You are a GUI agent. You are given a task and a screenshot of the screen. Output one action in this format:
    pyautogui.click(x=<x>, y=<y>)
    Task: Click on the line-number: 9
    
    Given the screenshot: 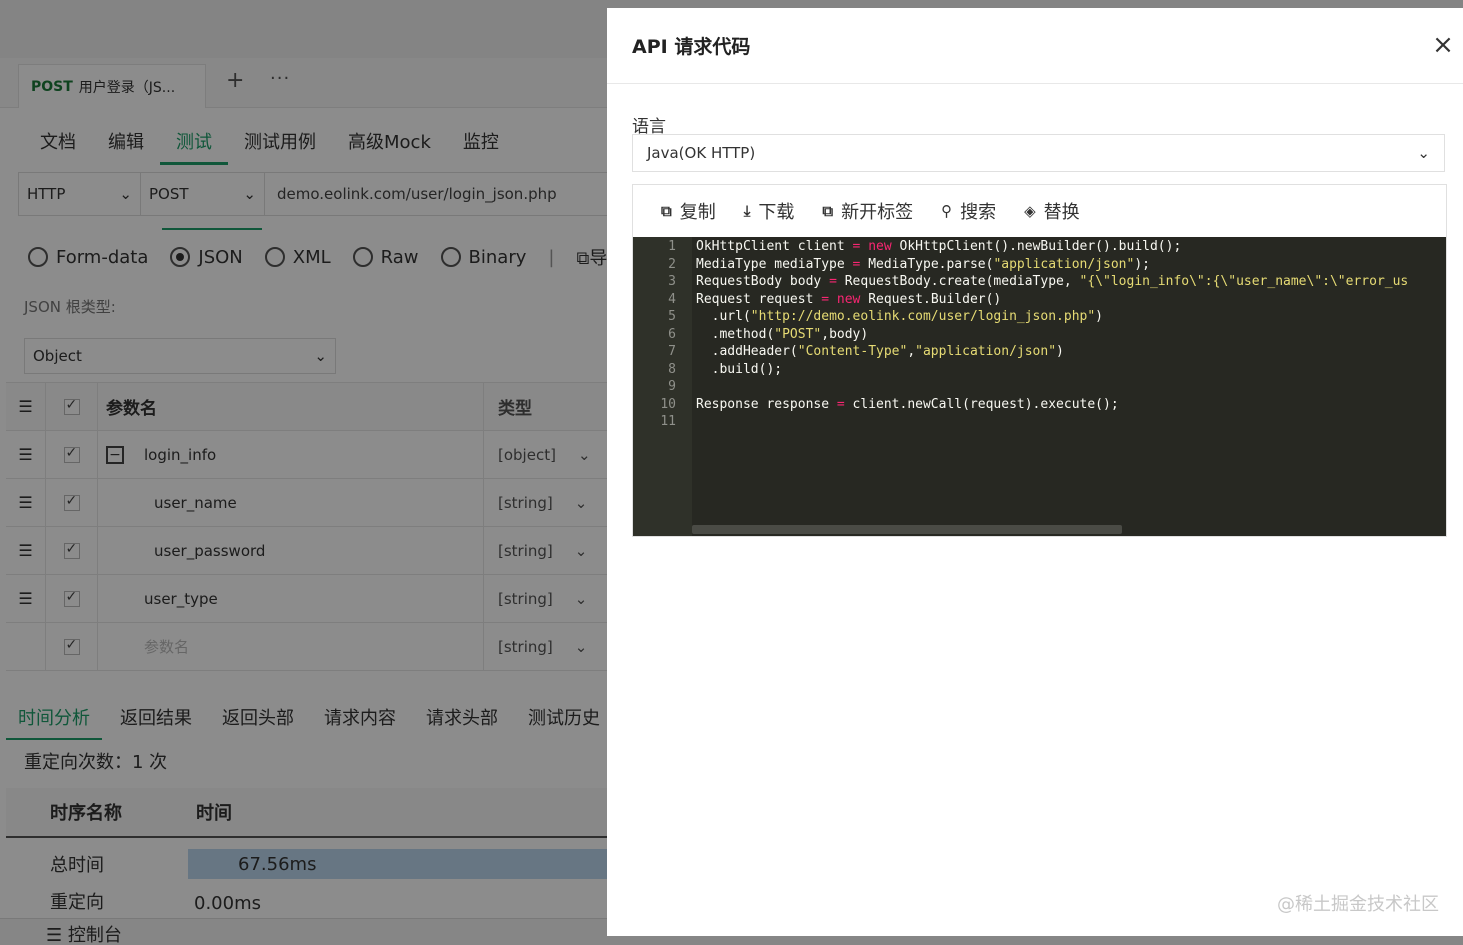 What is the action you would take?
    pyautogui.click(x=672, y=386)
    